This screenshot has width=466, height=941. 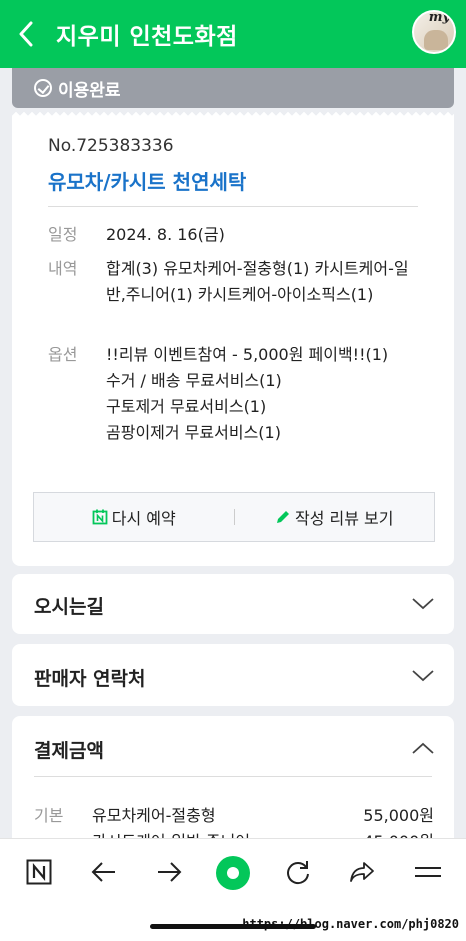 What do you see at coordinates (69, 607) in the screenshot?
I see `directions-title: 오시는길` at bounding box center [69, 607].